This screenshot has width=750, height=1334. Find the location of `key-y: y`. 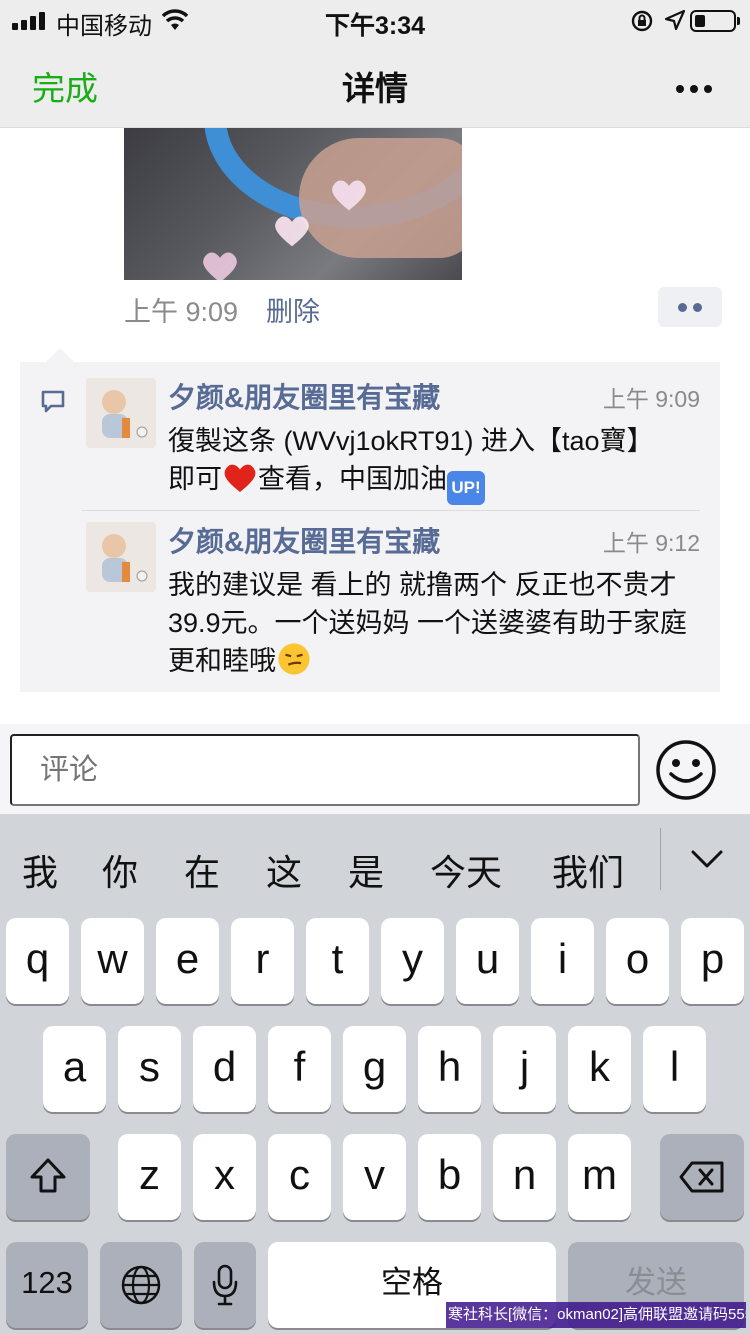

key-y: y is located at coordinates (412, 961).